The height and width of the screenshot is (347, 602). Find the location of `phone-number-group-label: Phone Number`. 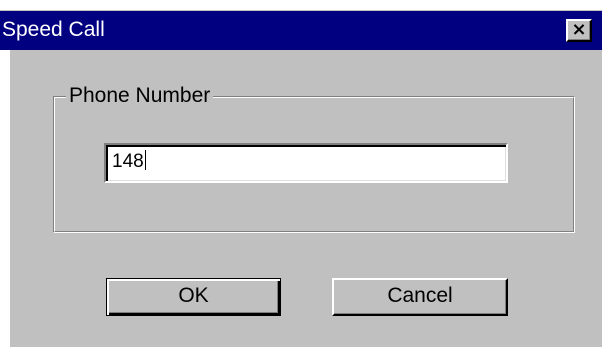

phone-number-group-label: Phone Number is located at coordinates (140, 96).